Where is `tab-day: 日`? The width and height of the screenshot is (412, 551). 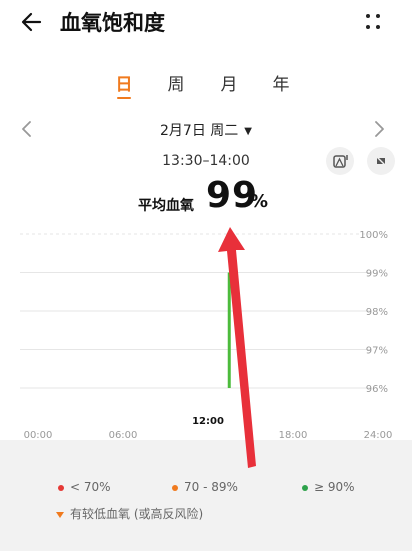 tab-day: 日 is located at coordinates (124, 82).